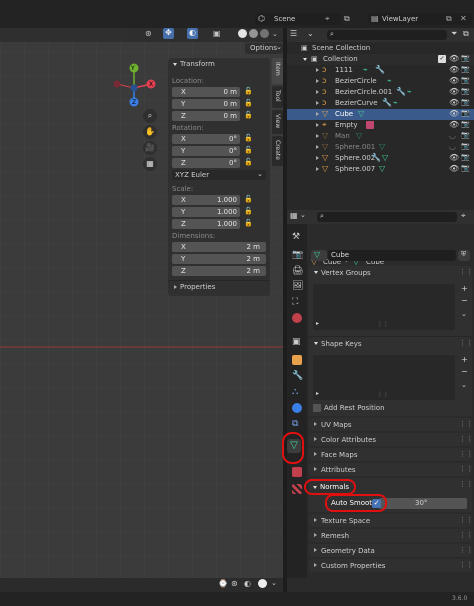  Describe the element at coordinates (464, 255) in the screenshot. I see `fake-user-button: ⛨` at that location.